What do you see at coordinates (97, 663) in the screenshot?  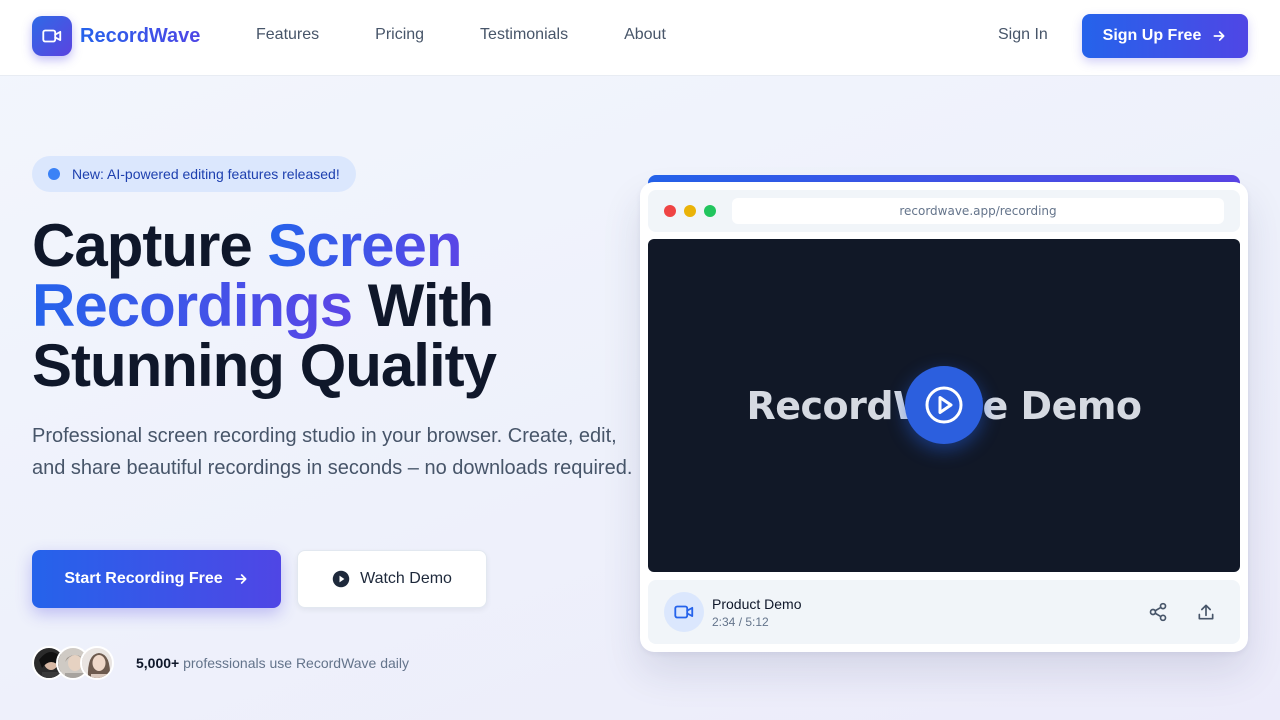 I see `avatar` at bounding box center [97, 663].